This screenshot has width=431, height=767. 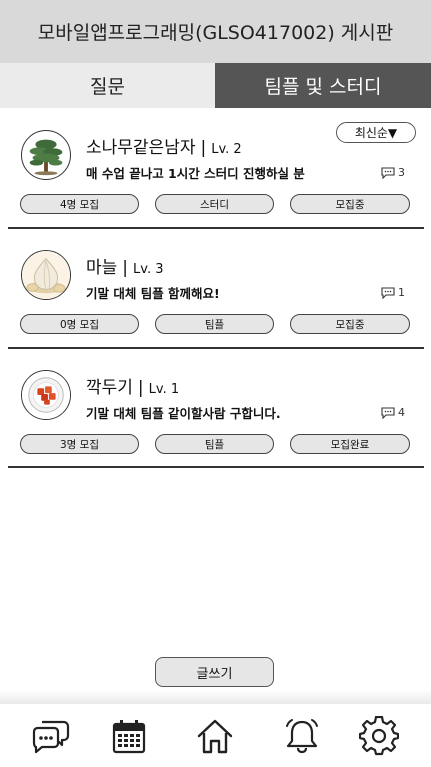 I want to click on write-button-label: 글쓰기, so click(x=214, y=674).